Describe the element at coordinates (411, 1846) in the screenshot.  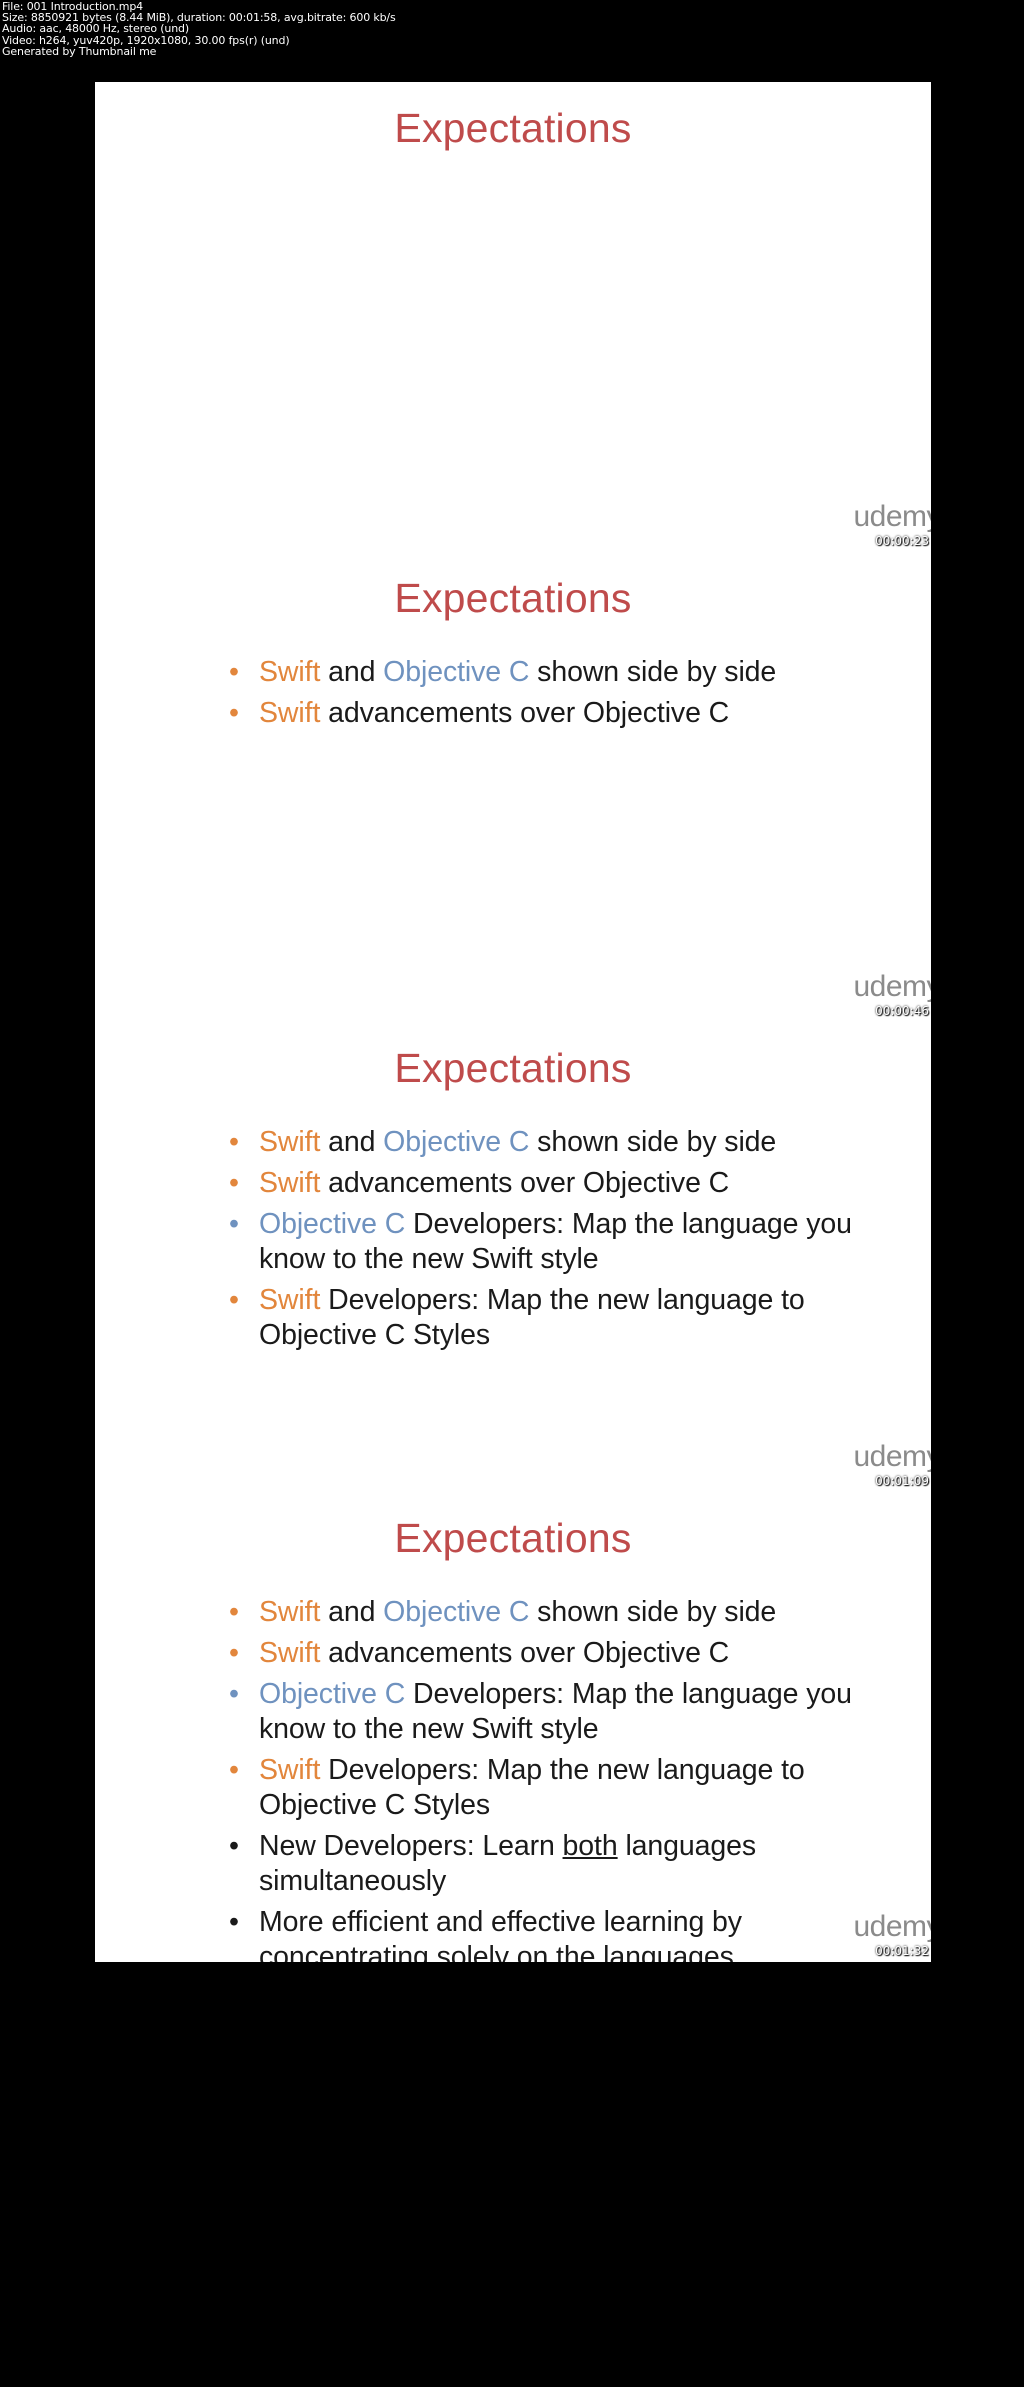
I see `bullet-text-run: New Developers: Learn` at that location.